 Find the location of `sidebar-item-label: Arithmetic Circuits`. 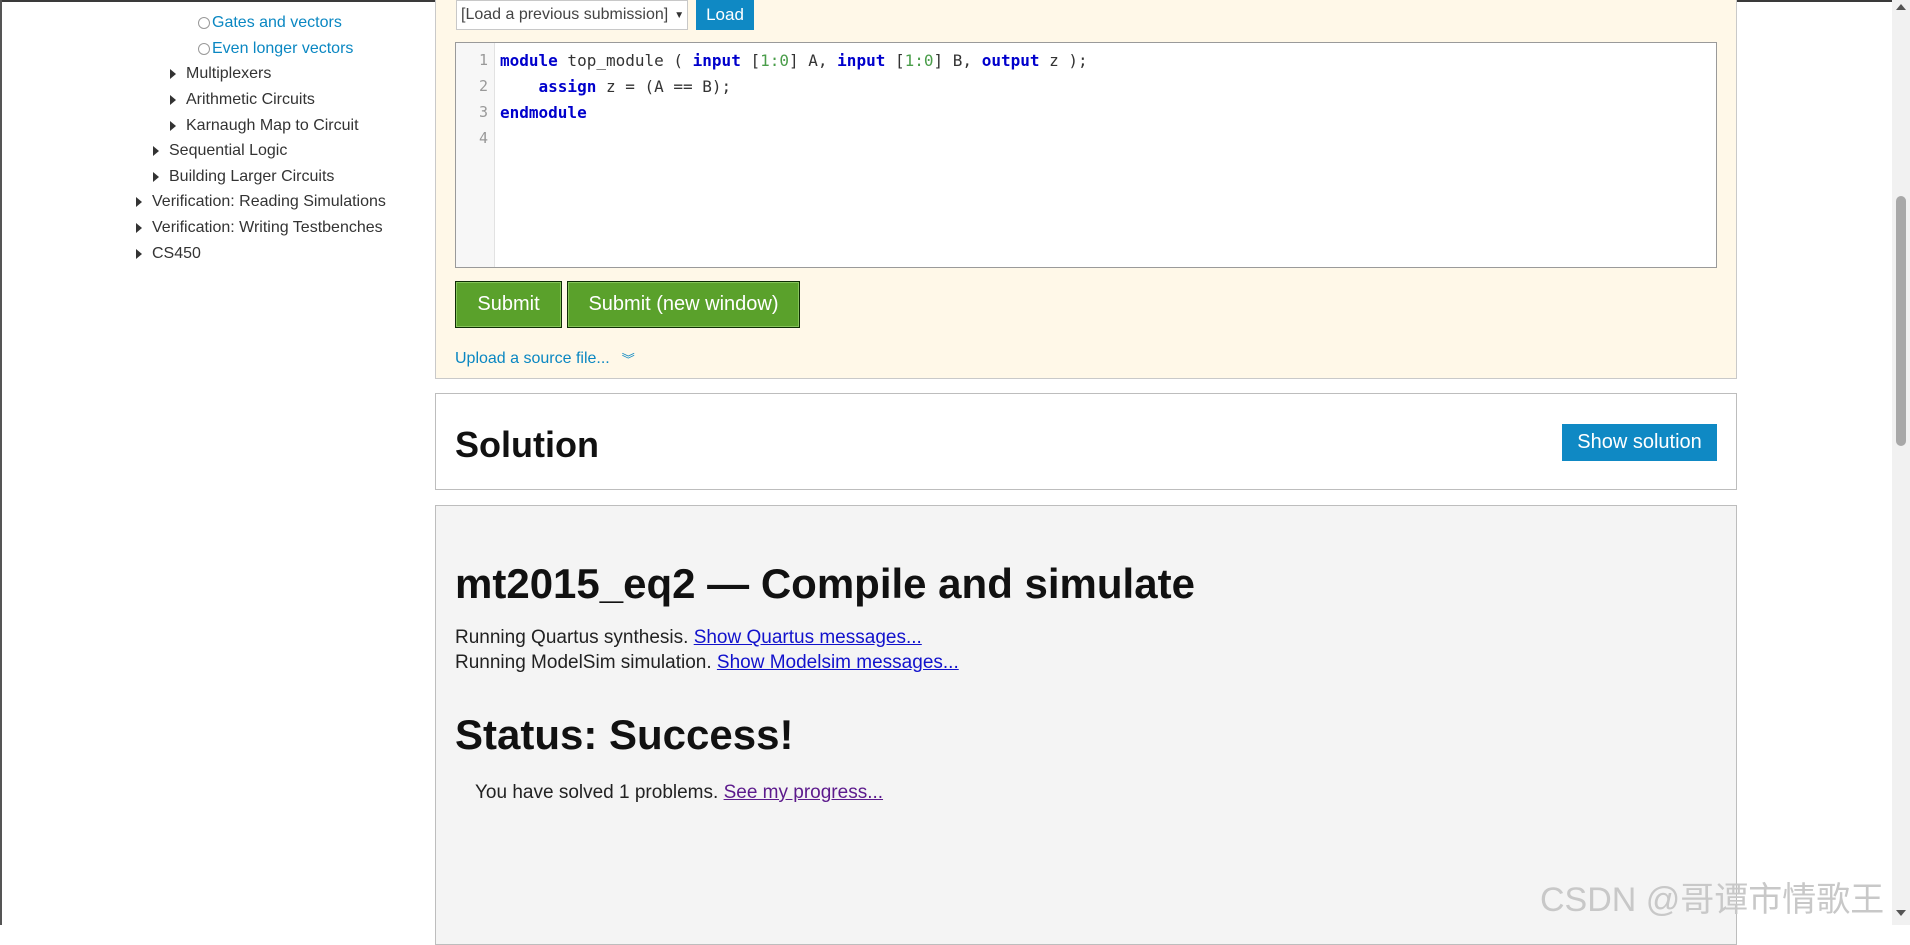

sidebar-item-label: Arithmetic Circuits is located at coordinates (250, 99).